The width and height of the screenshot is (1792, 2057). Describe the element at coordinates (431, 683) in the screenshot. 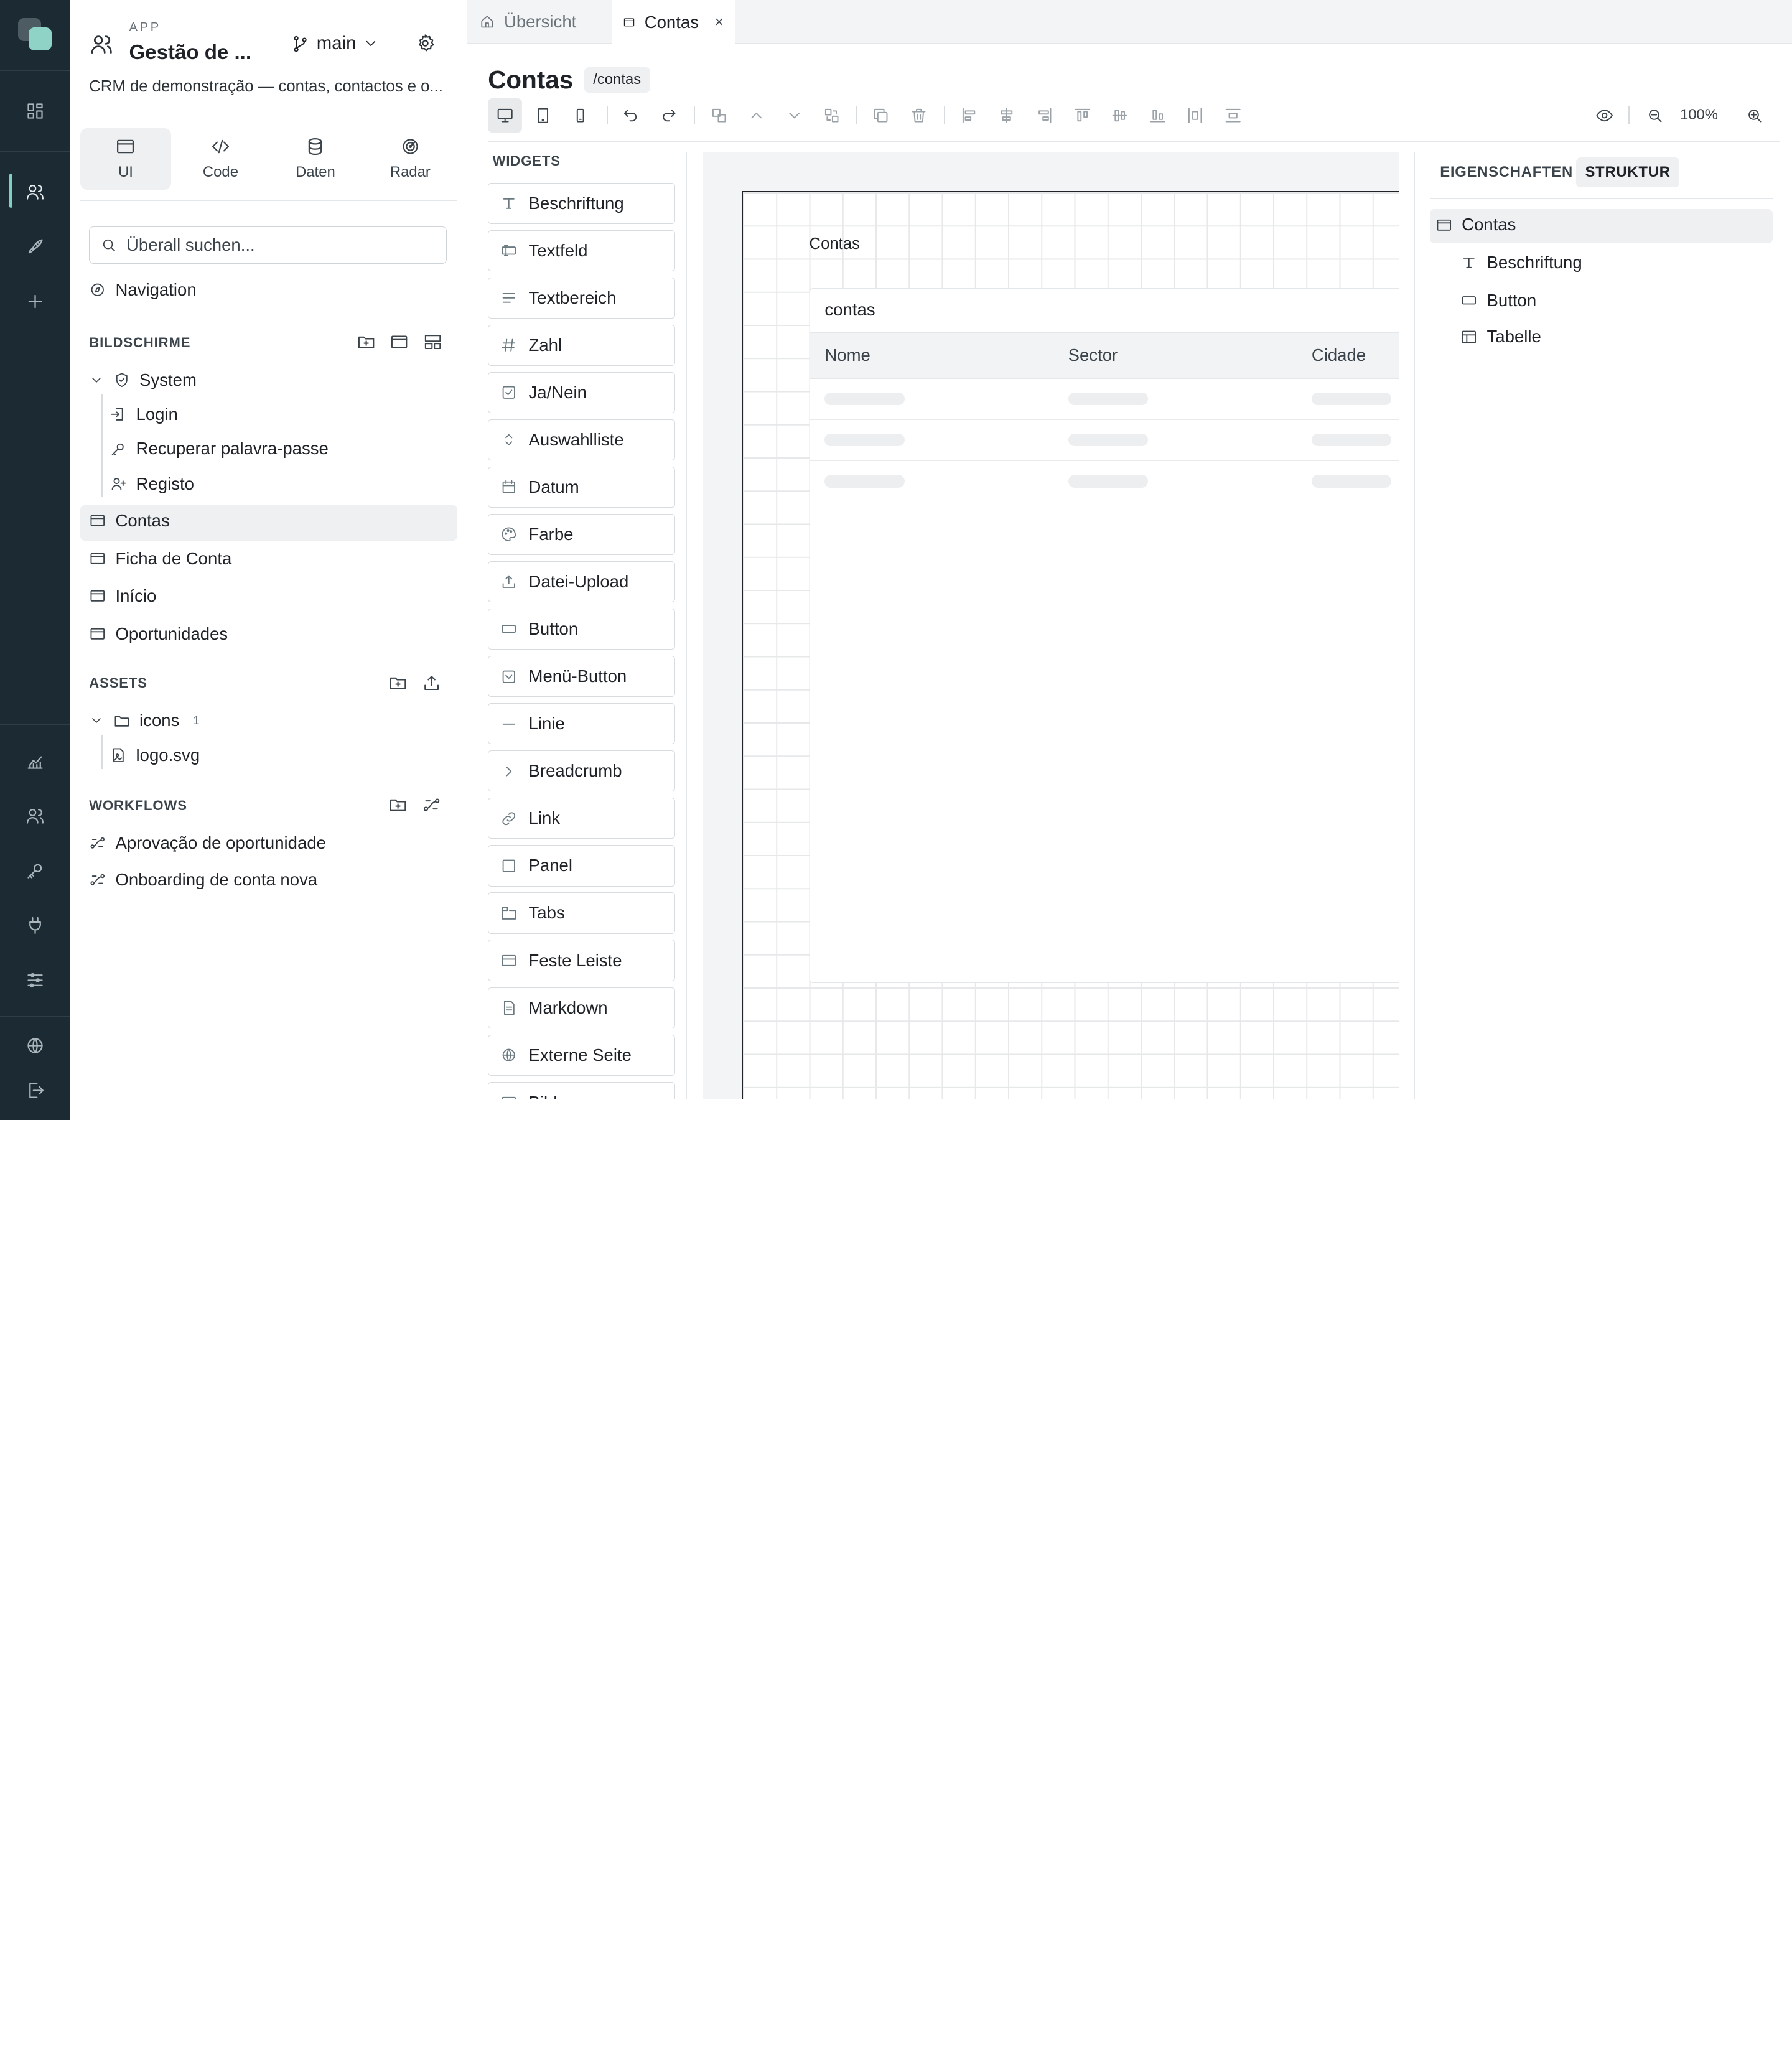

I see `upload-icon` at that location.